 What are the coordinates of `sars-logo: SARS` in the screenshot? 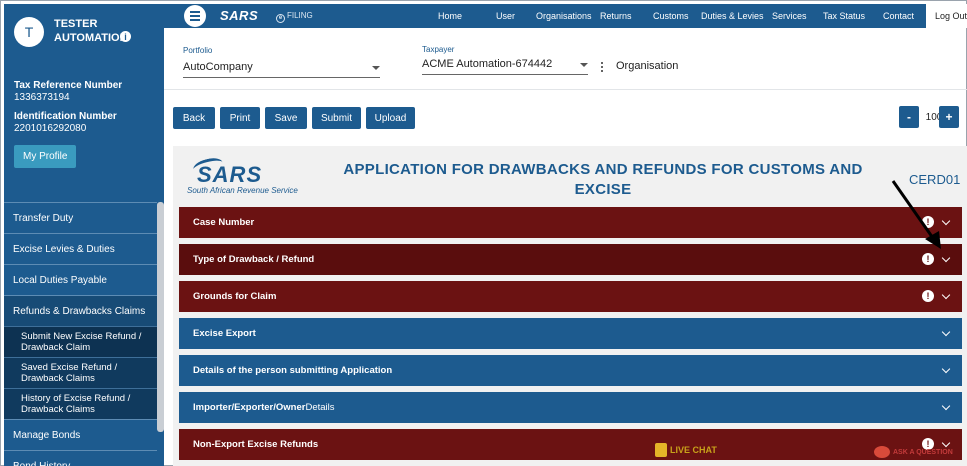 It's located at (239, 15).